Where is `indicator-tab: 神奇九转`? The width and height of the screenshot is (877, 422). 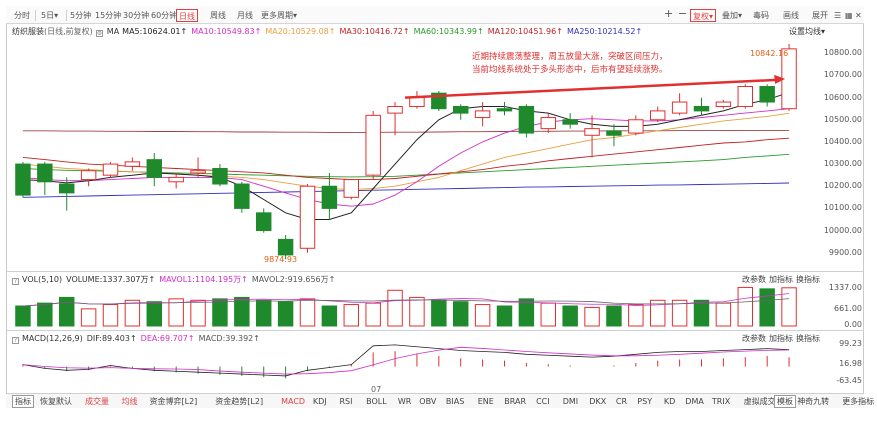
indicator-tab: 神奇九转 is located at coordinates (813, 401).